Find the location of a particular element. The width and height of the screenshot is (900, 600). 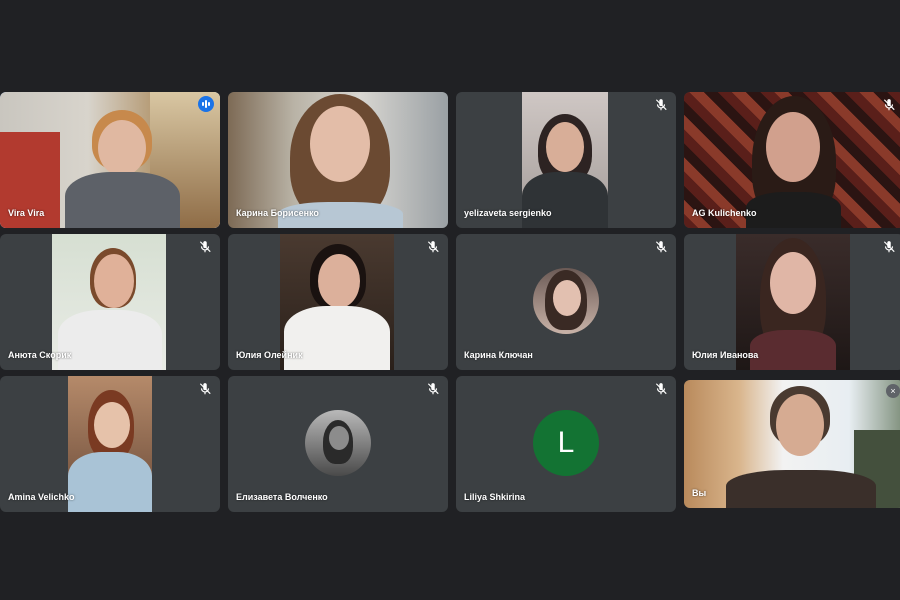

participant-tile-yulia-o: Юлия Олейник is located at coordinates (338, 302).